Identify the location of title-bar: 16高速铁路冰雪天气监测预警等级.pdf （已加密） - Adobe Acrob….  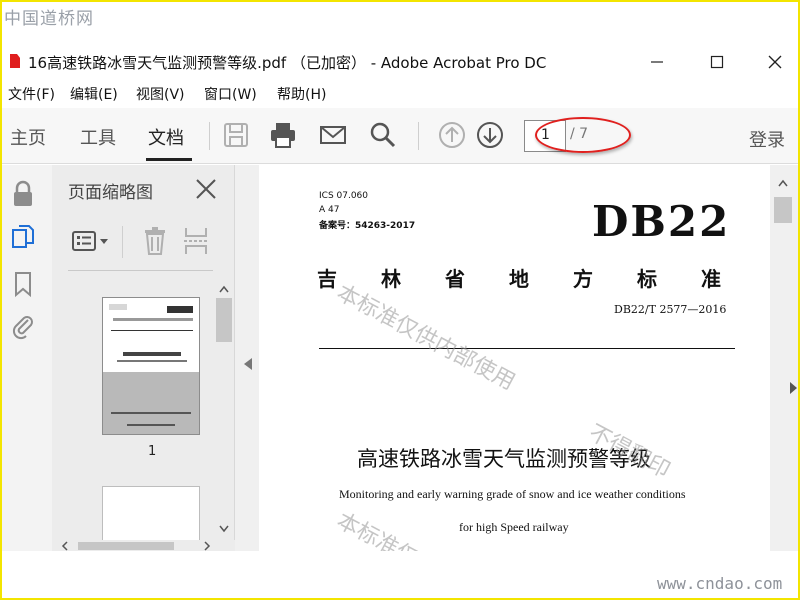
(400, 63).